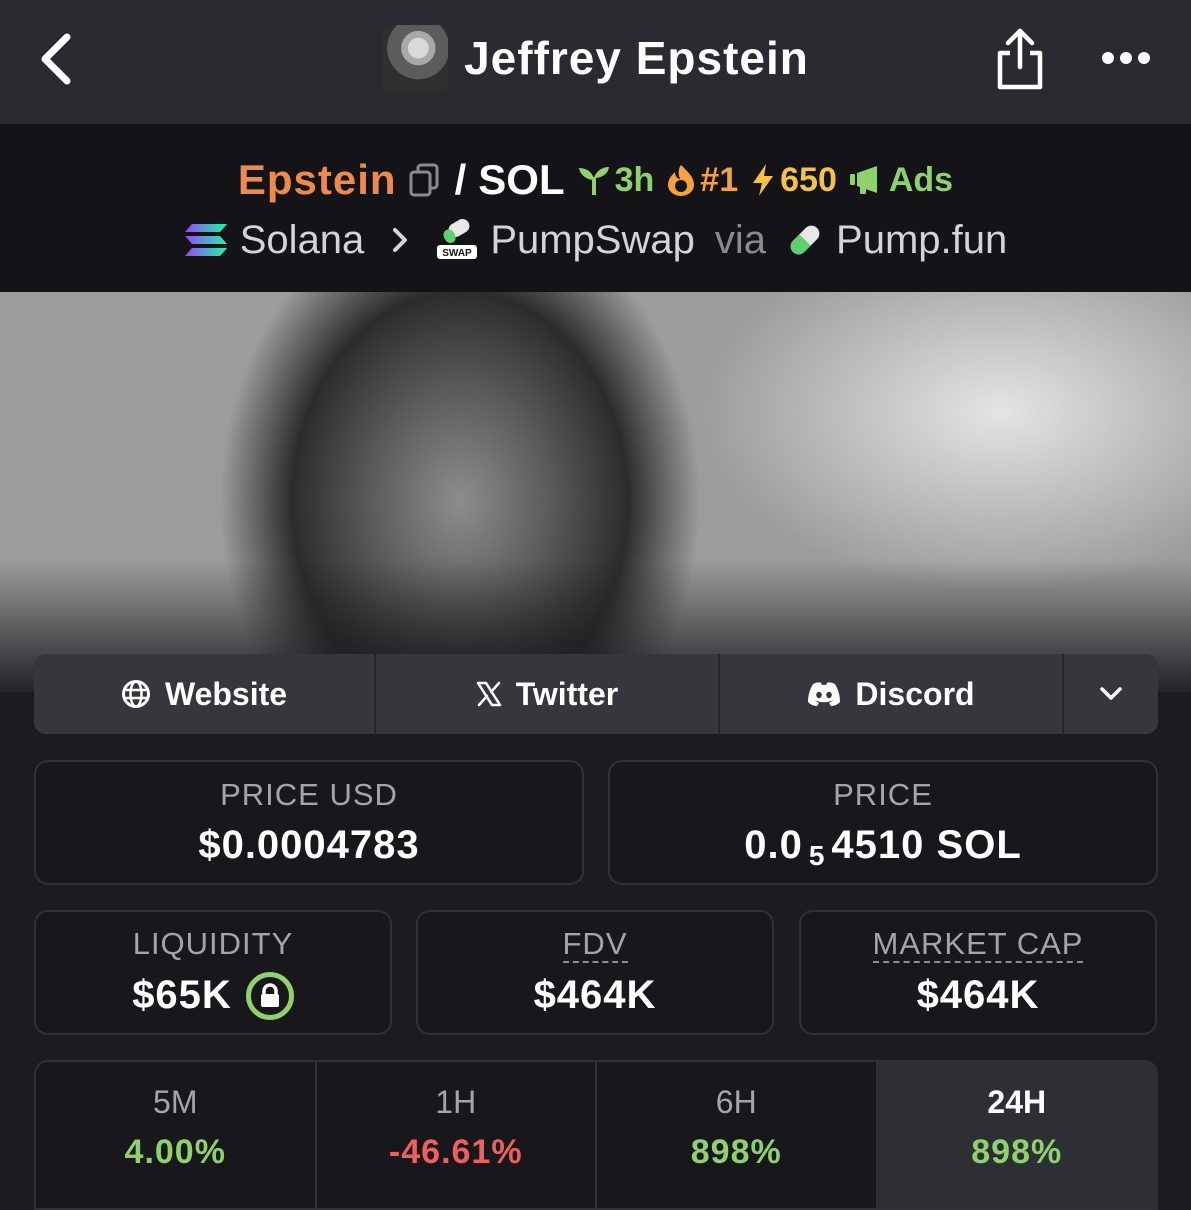 The height and width of the screenshot is (1210, 1191). Describe the element at coordinates (883, 822) in the screenshot. I see `price-native-card: PRICE 0.0 5 4510 SOL` at that location.